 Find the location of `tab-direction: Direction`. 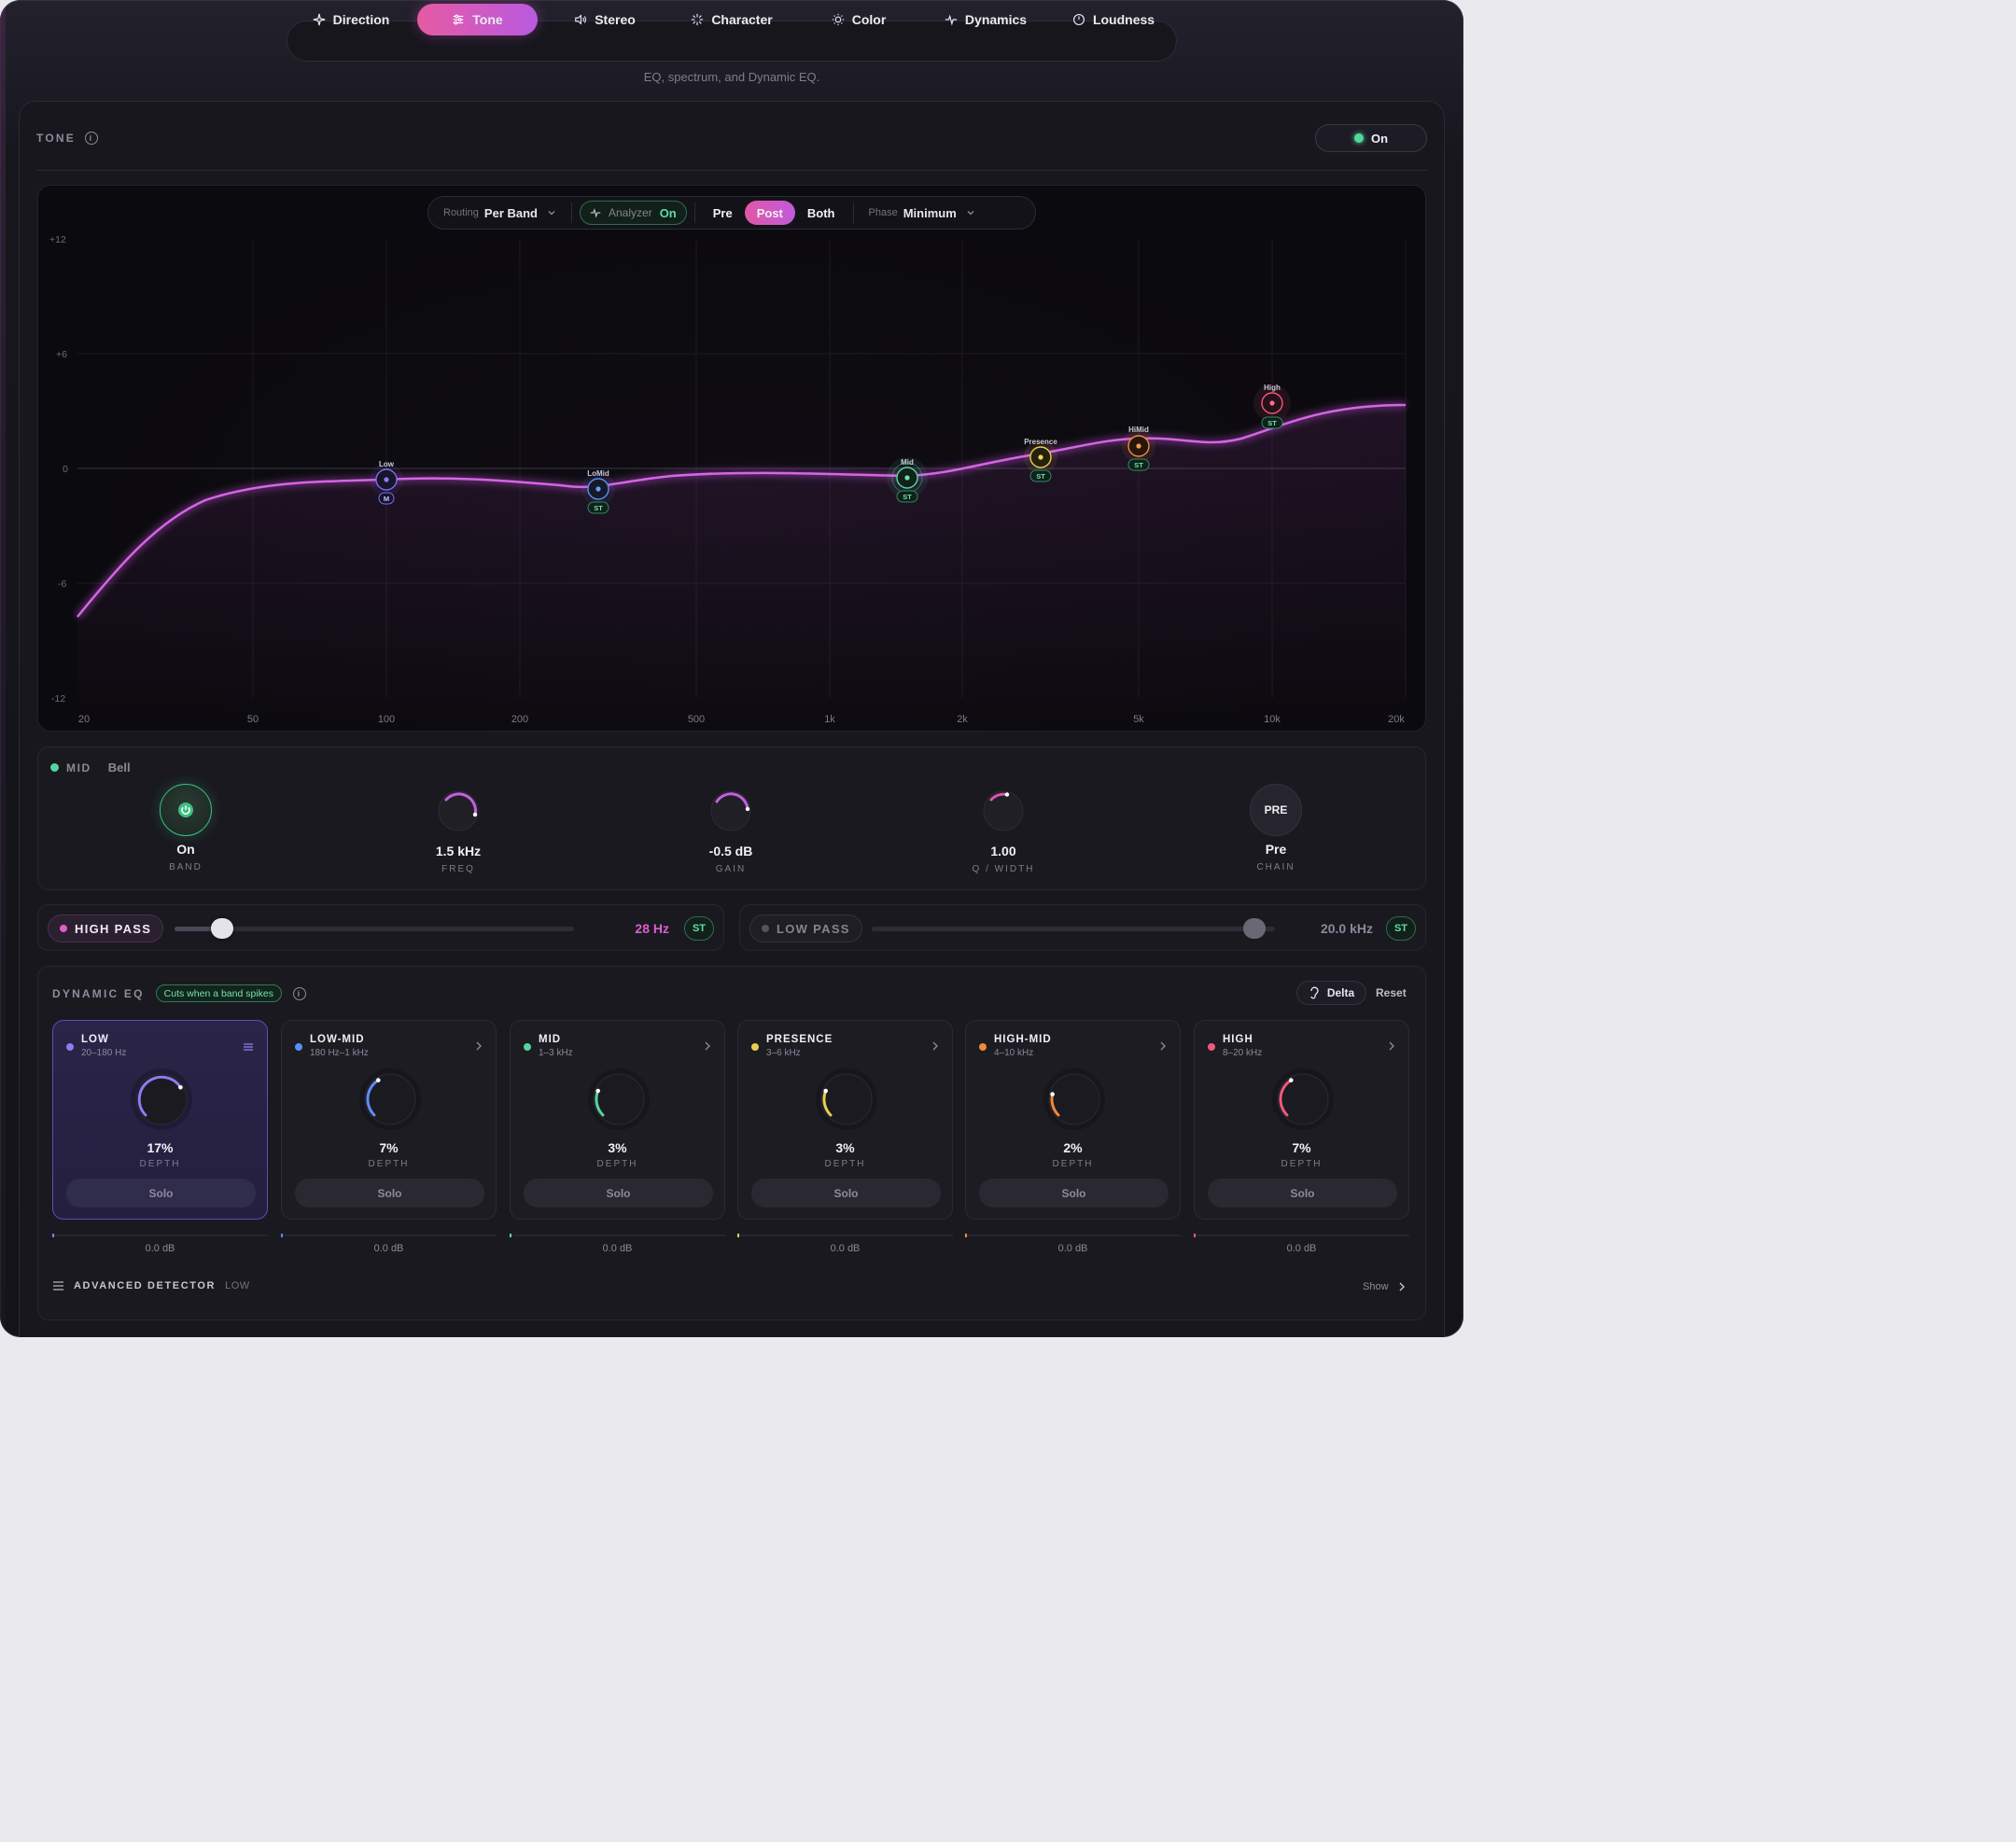

tab-direction: Direction is located at coordinates (351, 20).